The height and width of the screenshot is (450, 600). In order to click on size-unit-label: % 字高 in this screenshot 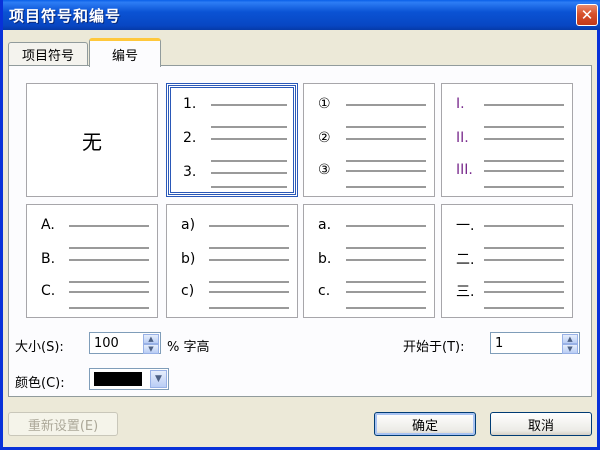, I will do `click(188, 347)`.